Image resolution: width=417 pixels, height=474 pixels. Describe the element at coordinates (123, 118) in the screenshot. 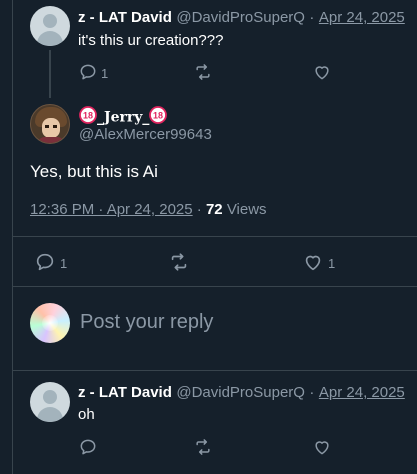

I see `author-name: _Jerry_` at that location.